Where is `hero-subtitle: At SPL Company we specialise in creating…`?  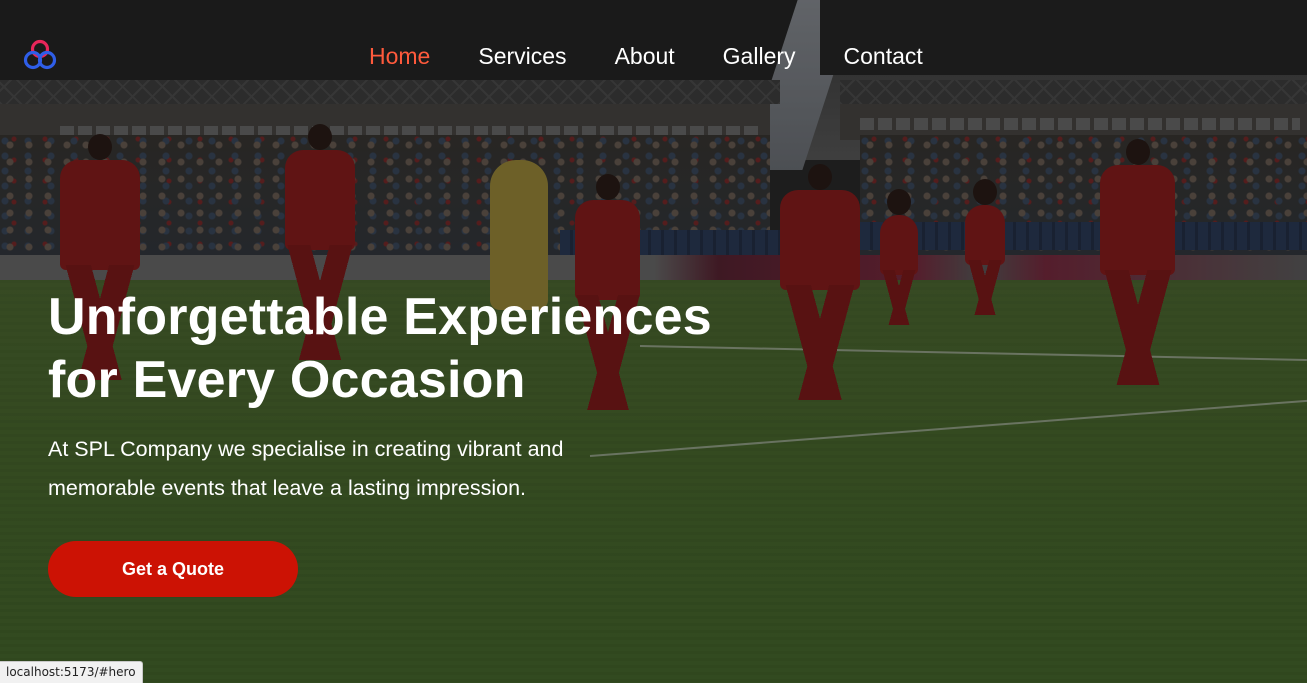 hero-subtitle: At SPL Company we specialise in creating… is located at coordinates (306, 468).